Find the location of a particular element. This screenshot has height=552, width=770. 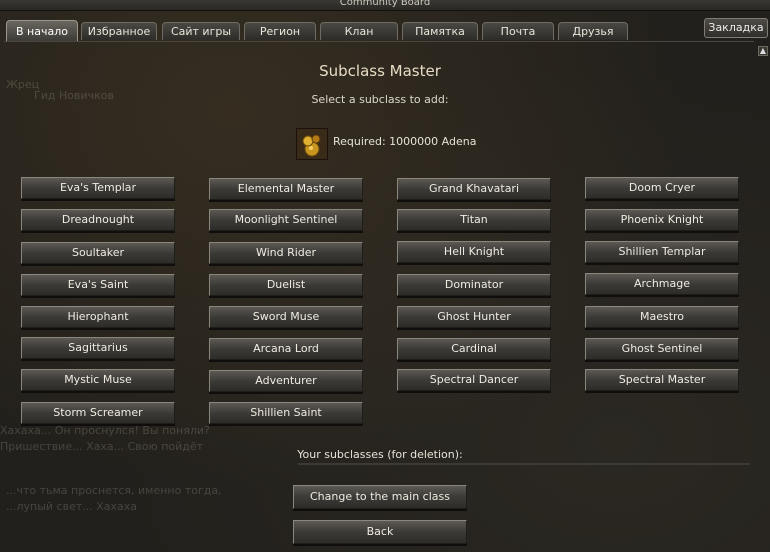

subclass-button: Arcana Lord is located at coordinates (286, 349).